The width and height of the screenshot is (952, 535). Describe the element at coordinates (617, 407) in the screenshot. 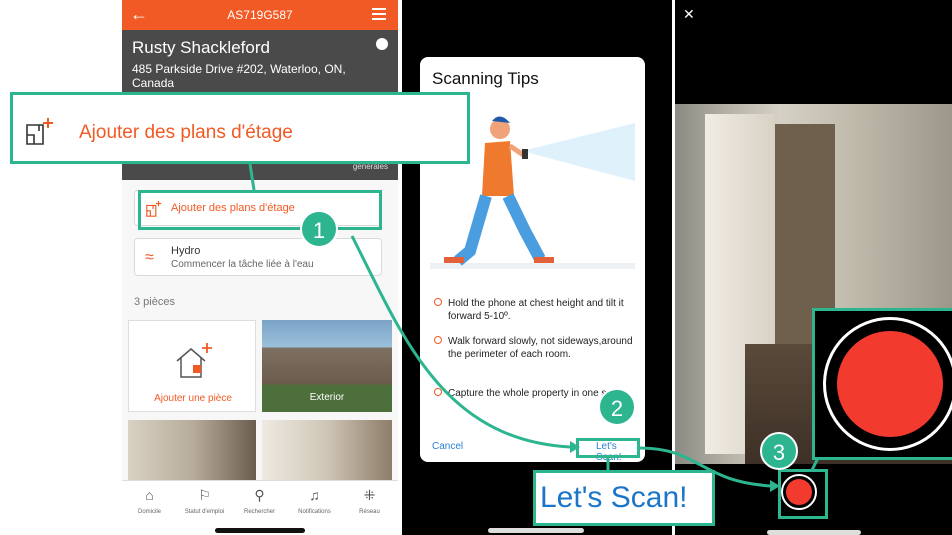

I see `step-badge-2: 2` at that location.